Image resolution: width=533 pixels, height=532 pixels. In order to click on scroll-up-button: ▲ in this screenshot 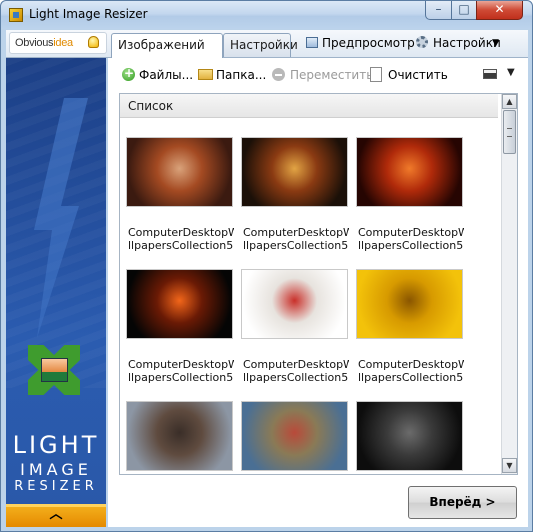, I will do `click(509, 101)`.